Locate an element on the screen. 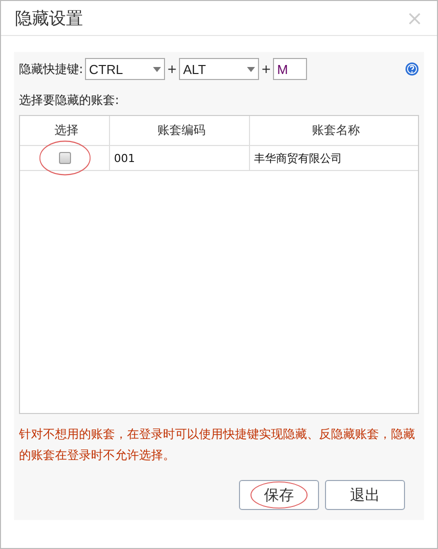 Image resolution: width=438 pixels, height=549 pixels. section-label: 选择要隐藏的账套: is located at coordinates (69, 100).